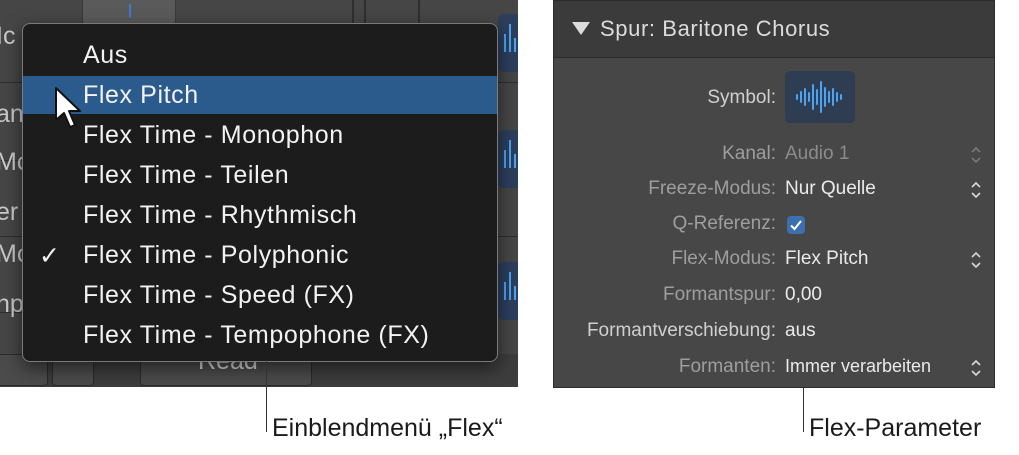  What do you see at coordinates (723, 258) in the screenshot?
I see `row-label: Flex-Modus:` at bounding box center [723, 258].